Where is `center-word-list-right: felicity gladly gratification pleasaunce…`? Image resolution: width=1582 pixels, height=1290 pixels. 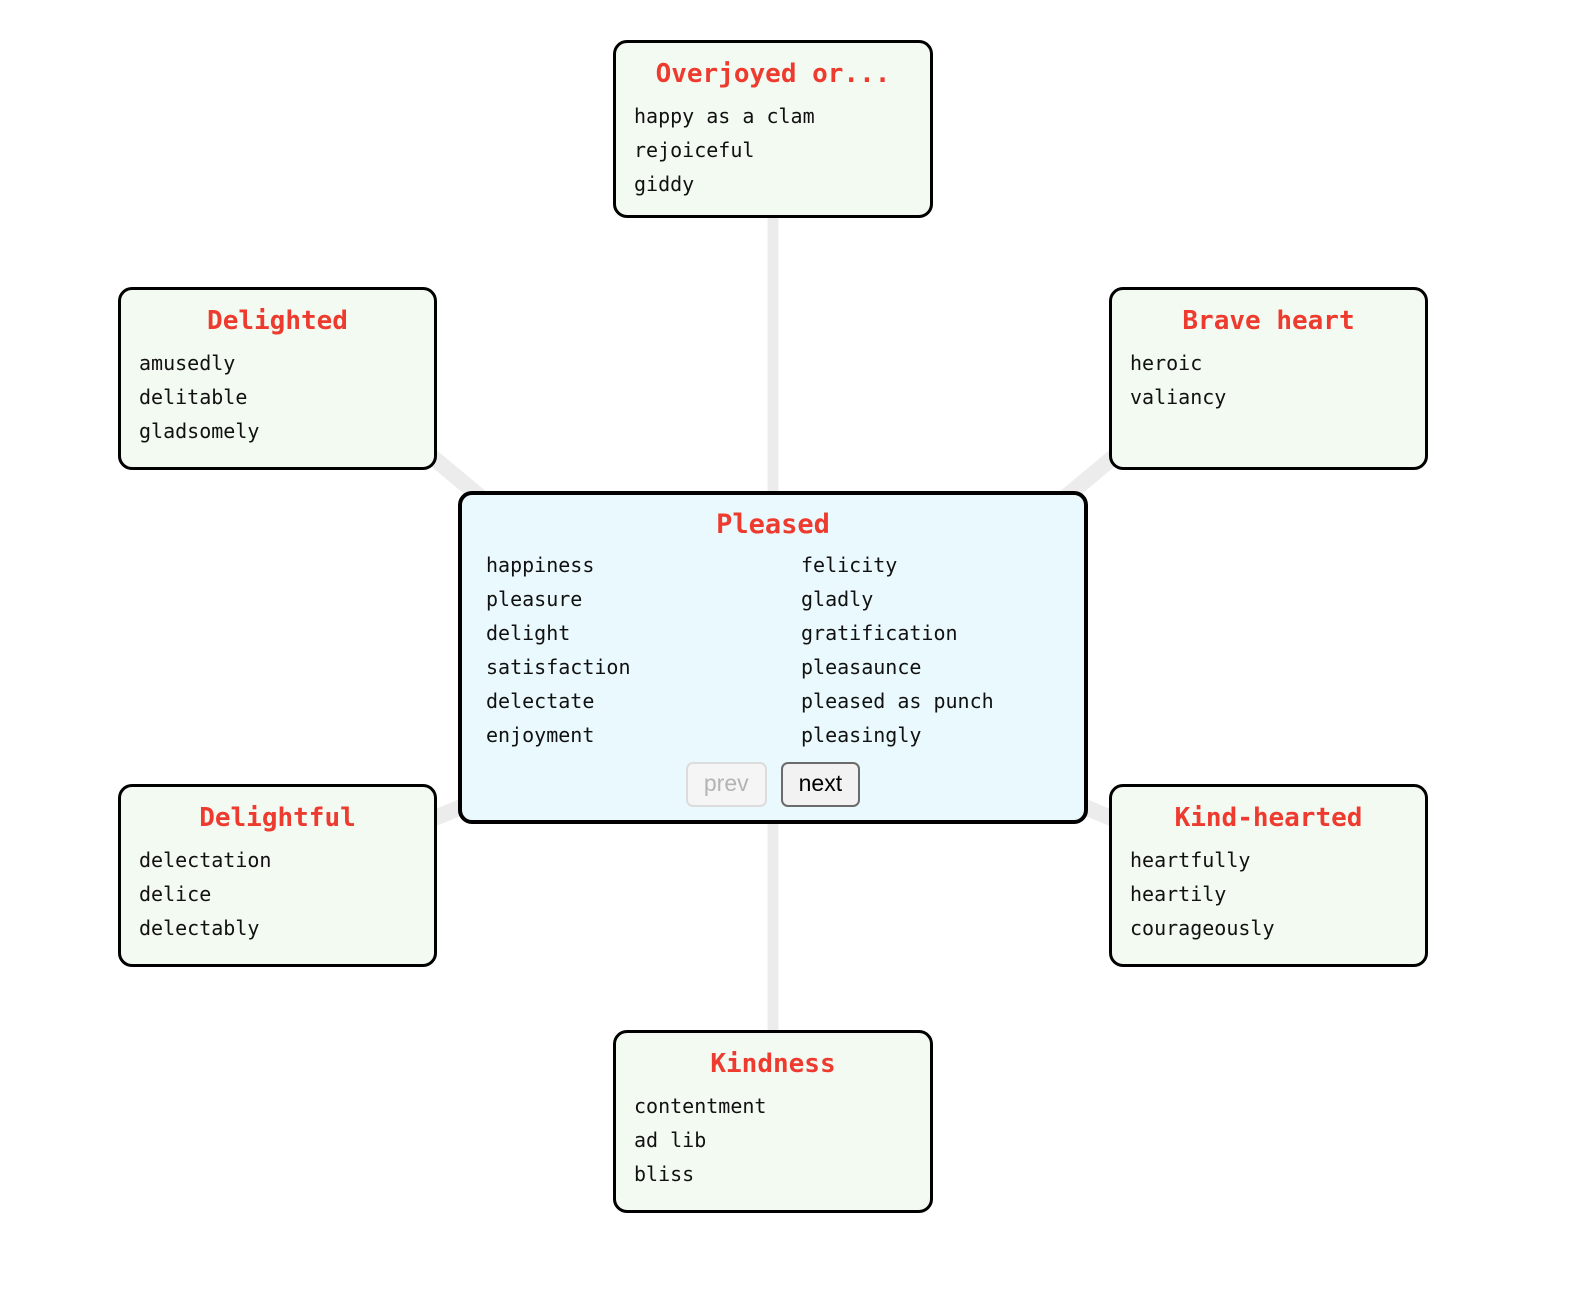 center-word-list-right: felicity gladly gratification pleasaunce… is located at coordinates (897, 650).